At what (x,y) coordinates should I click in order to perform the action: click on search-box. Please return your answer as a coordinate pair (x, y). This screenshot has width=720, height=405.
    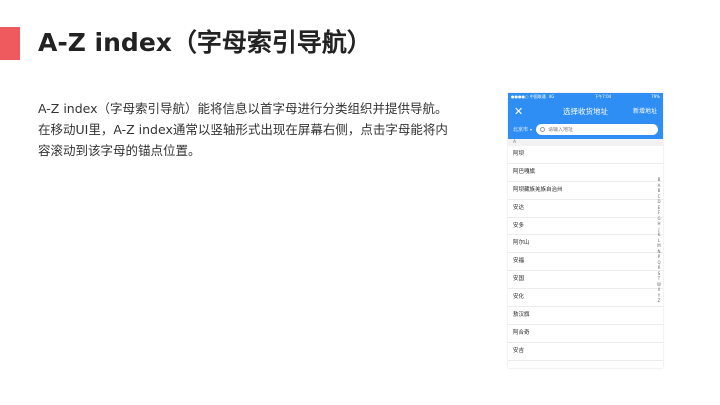
    Looking at the image, I should click on (597, 129).